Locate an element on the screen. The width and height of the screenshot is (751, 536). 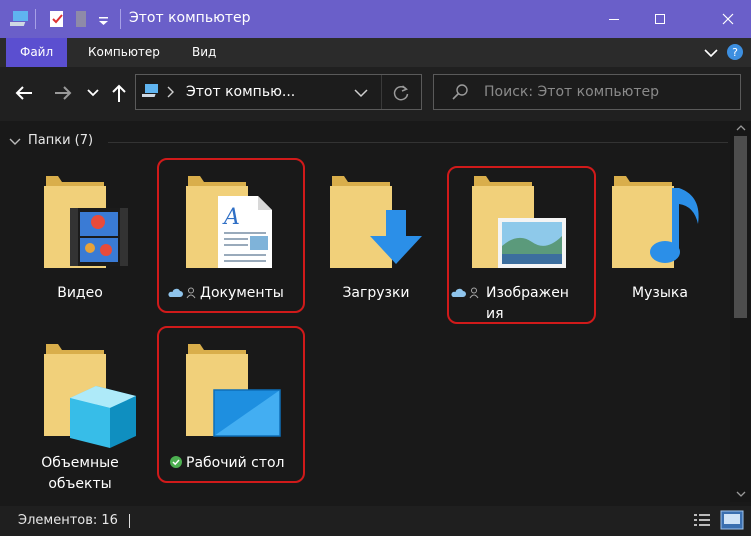
folder-label: Загрузки is located at coordinates (376, 293).